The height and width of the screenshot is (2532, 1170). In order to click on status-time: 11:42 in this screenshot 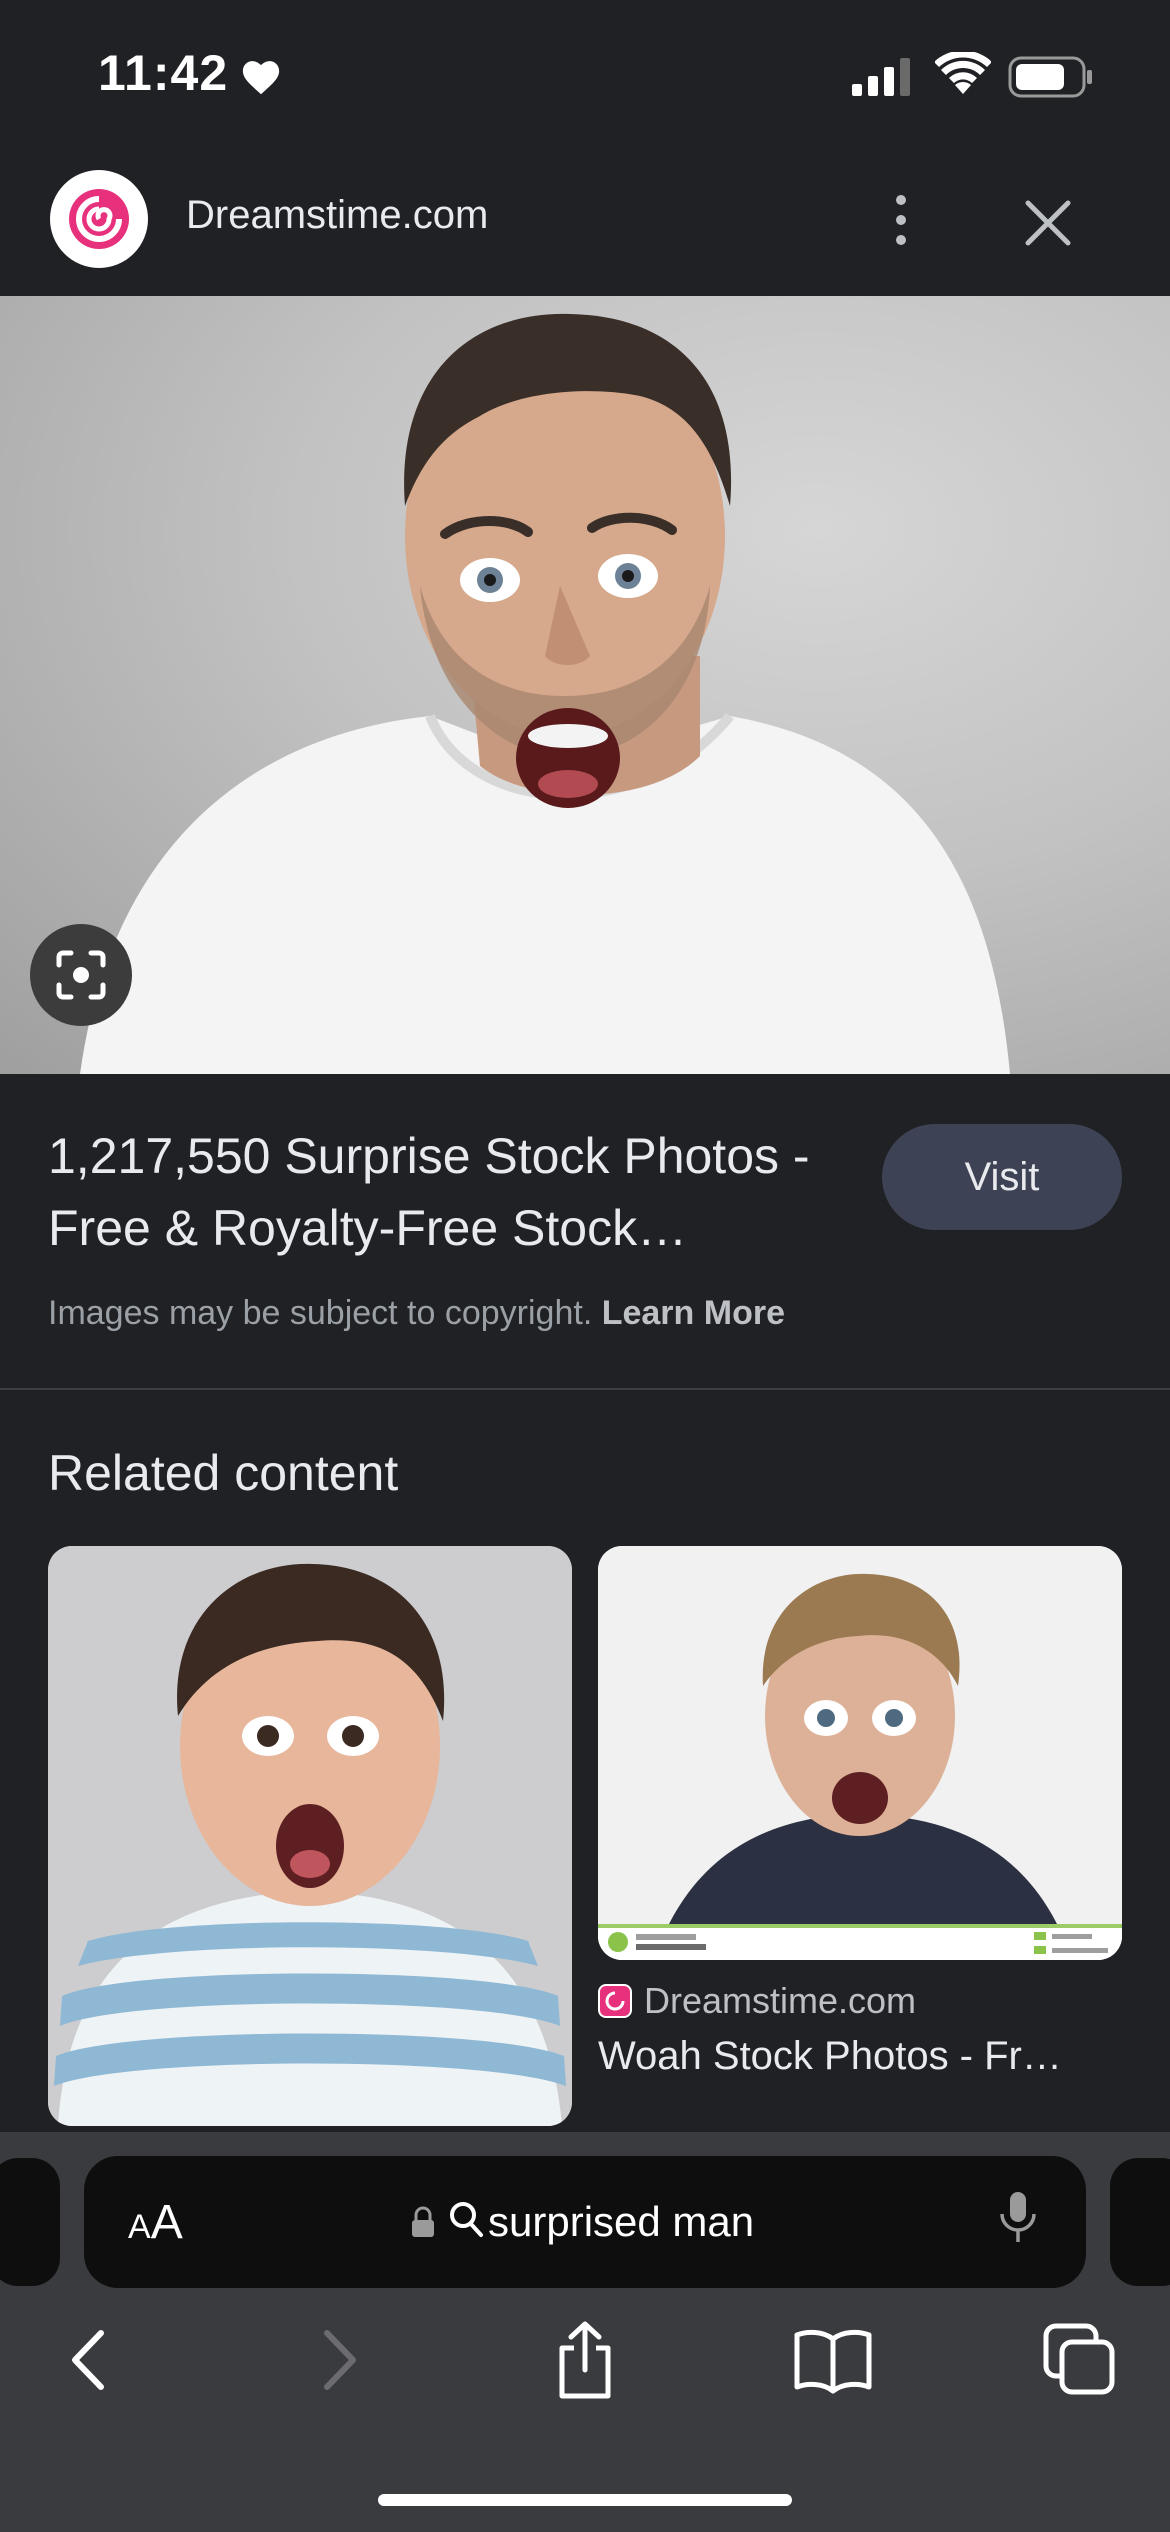, I will do `click(163, 73)`.